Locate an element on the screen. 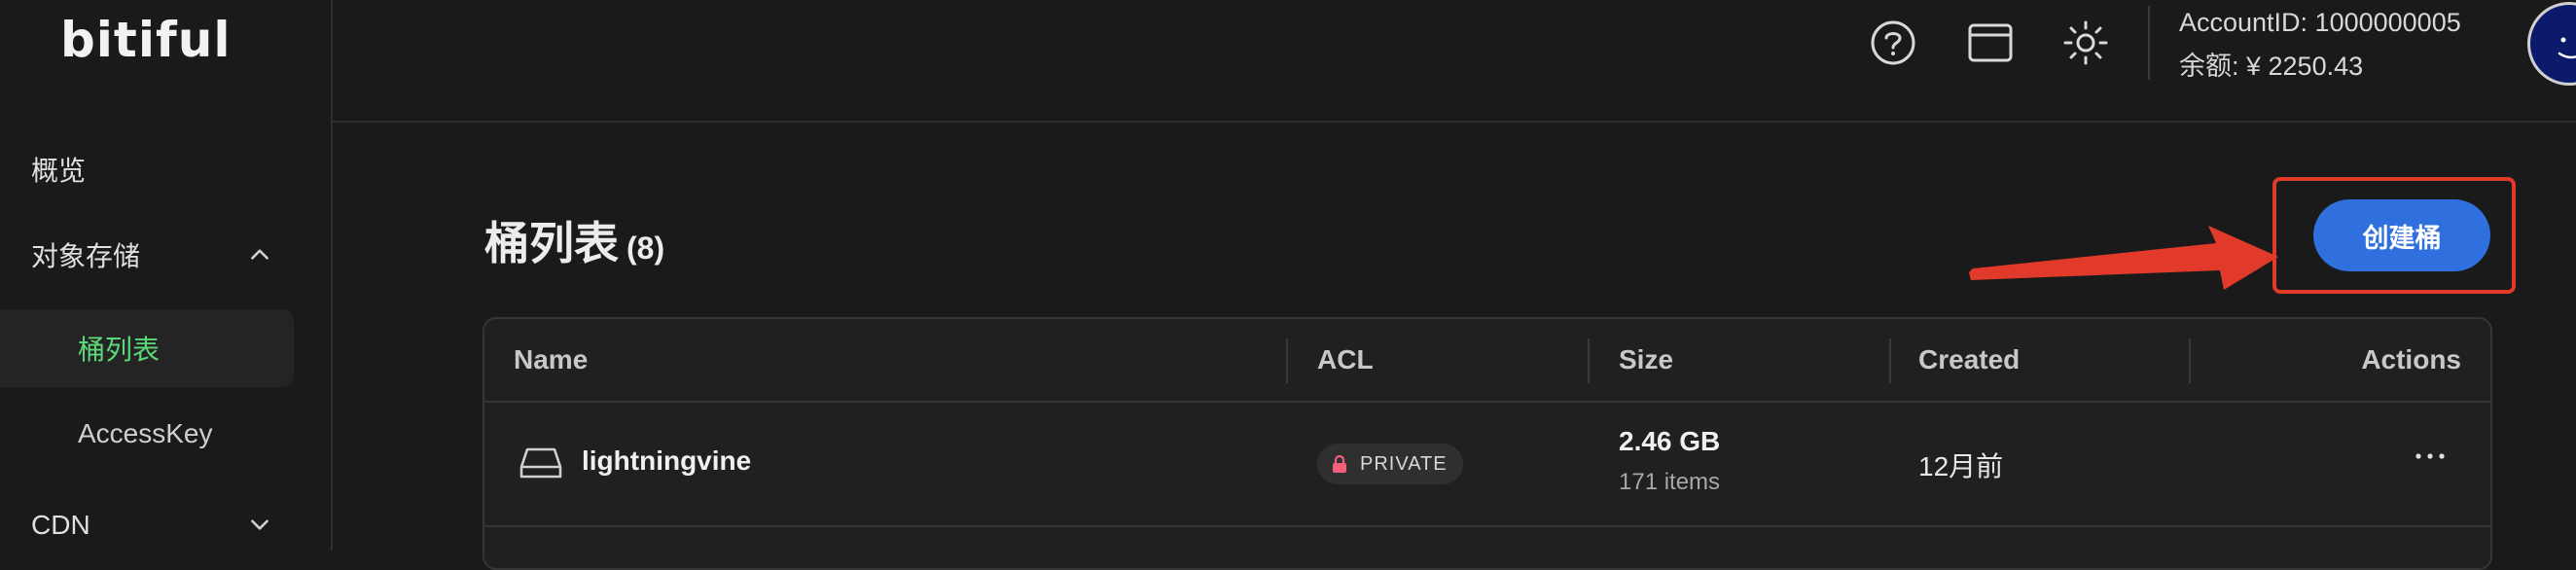  app-logo: bitiful is located at coordinates (145, 40).